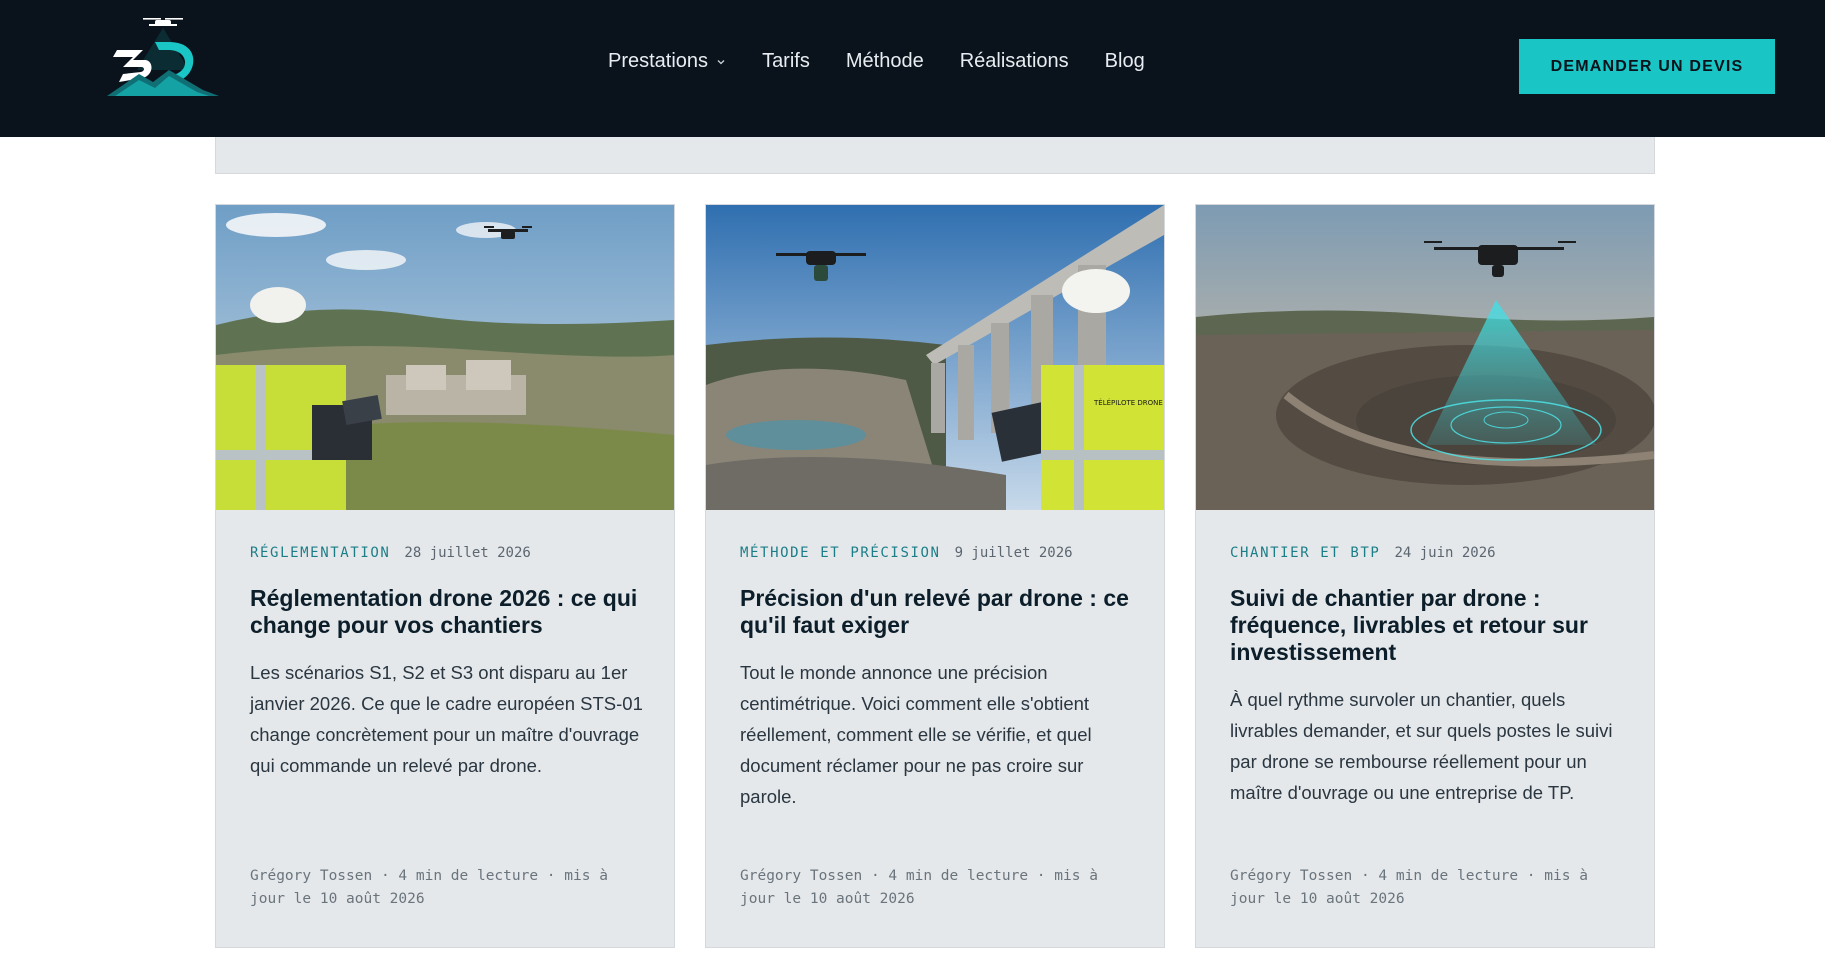  I want to click on article-date: 9 juillet 2026, so click(1013, 553).